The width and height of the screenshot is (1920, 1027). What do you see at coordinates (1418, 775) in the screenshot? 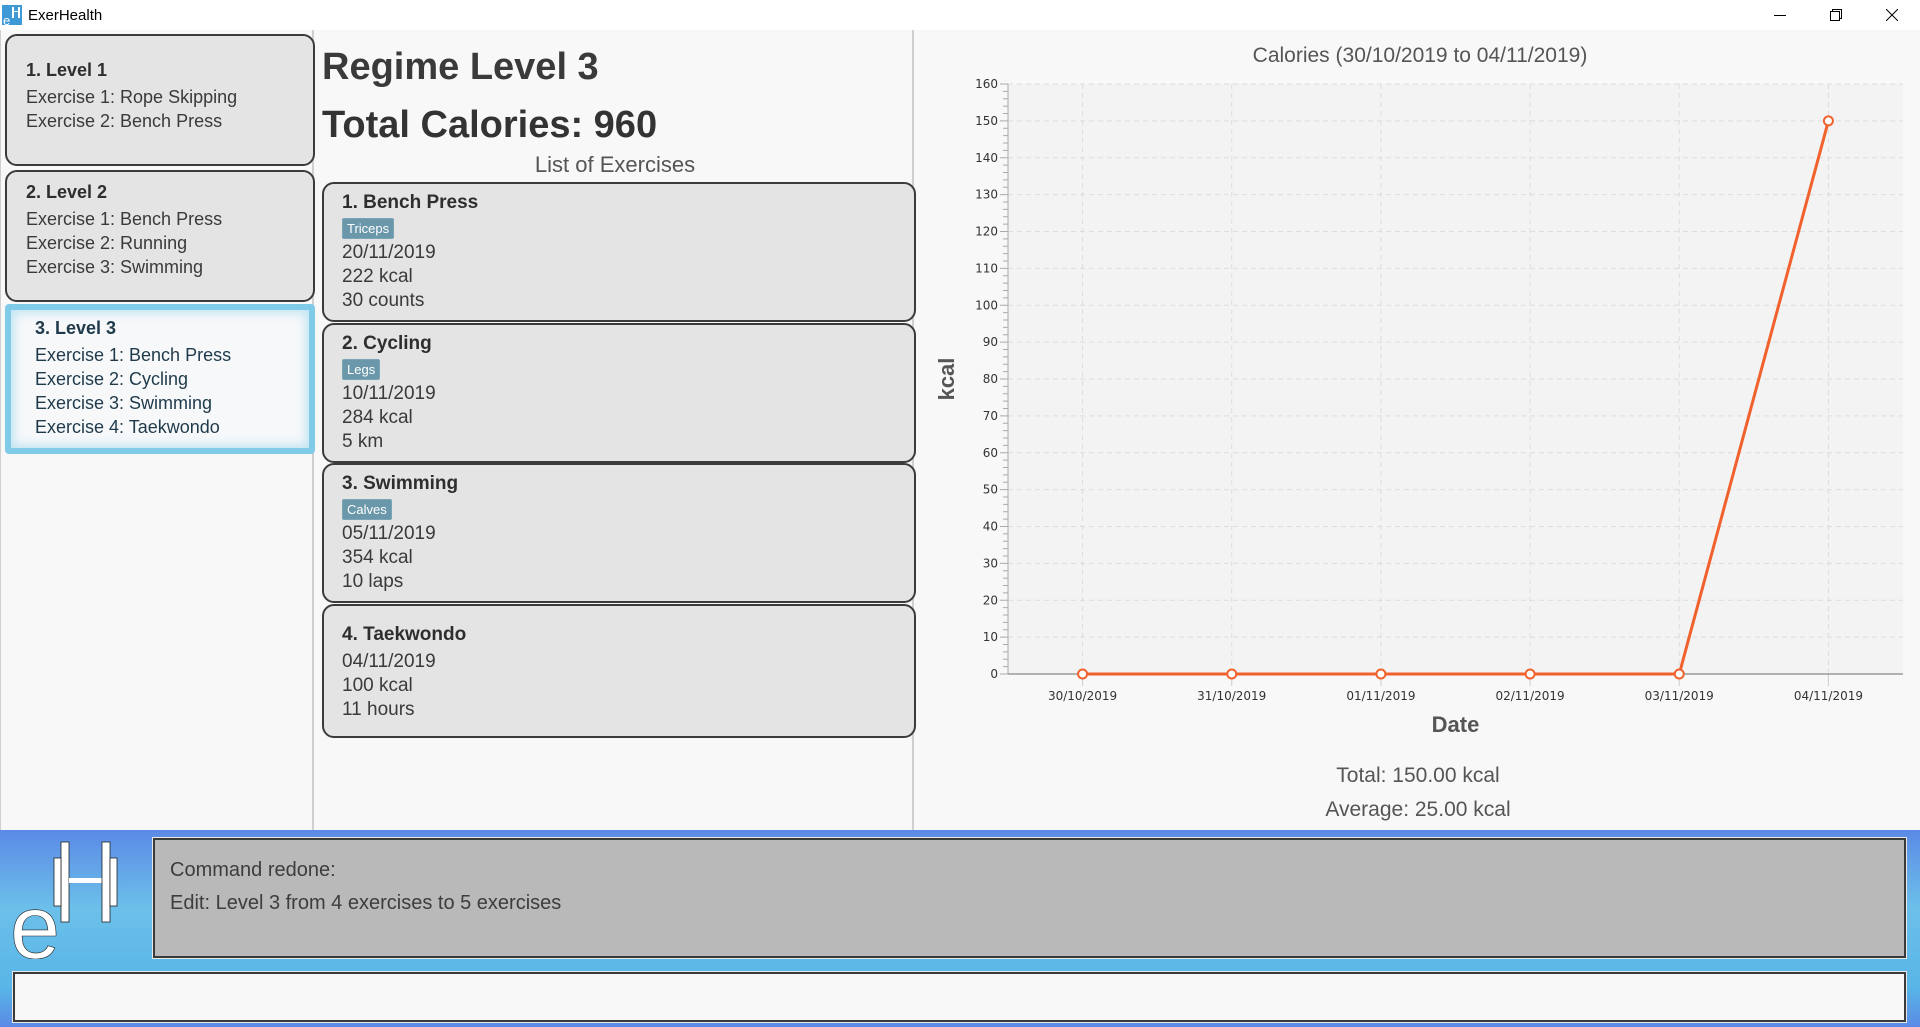
I see `total-calories-stat: Total: 150.00 kcal` at bounding box center [1418, 775].